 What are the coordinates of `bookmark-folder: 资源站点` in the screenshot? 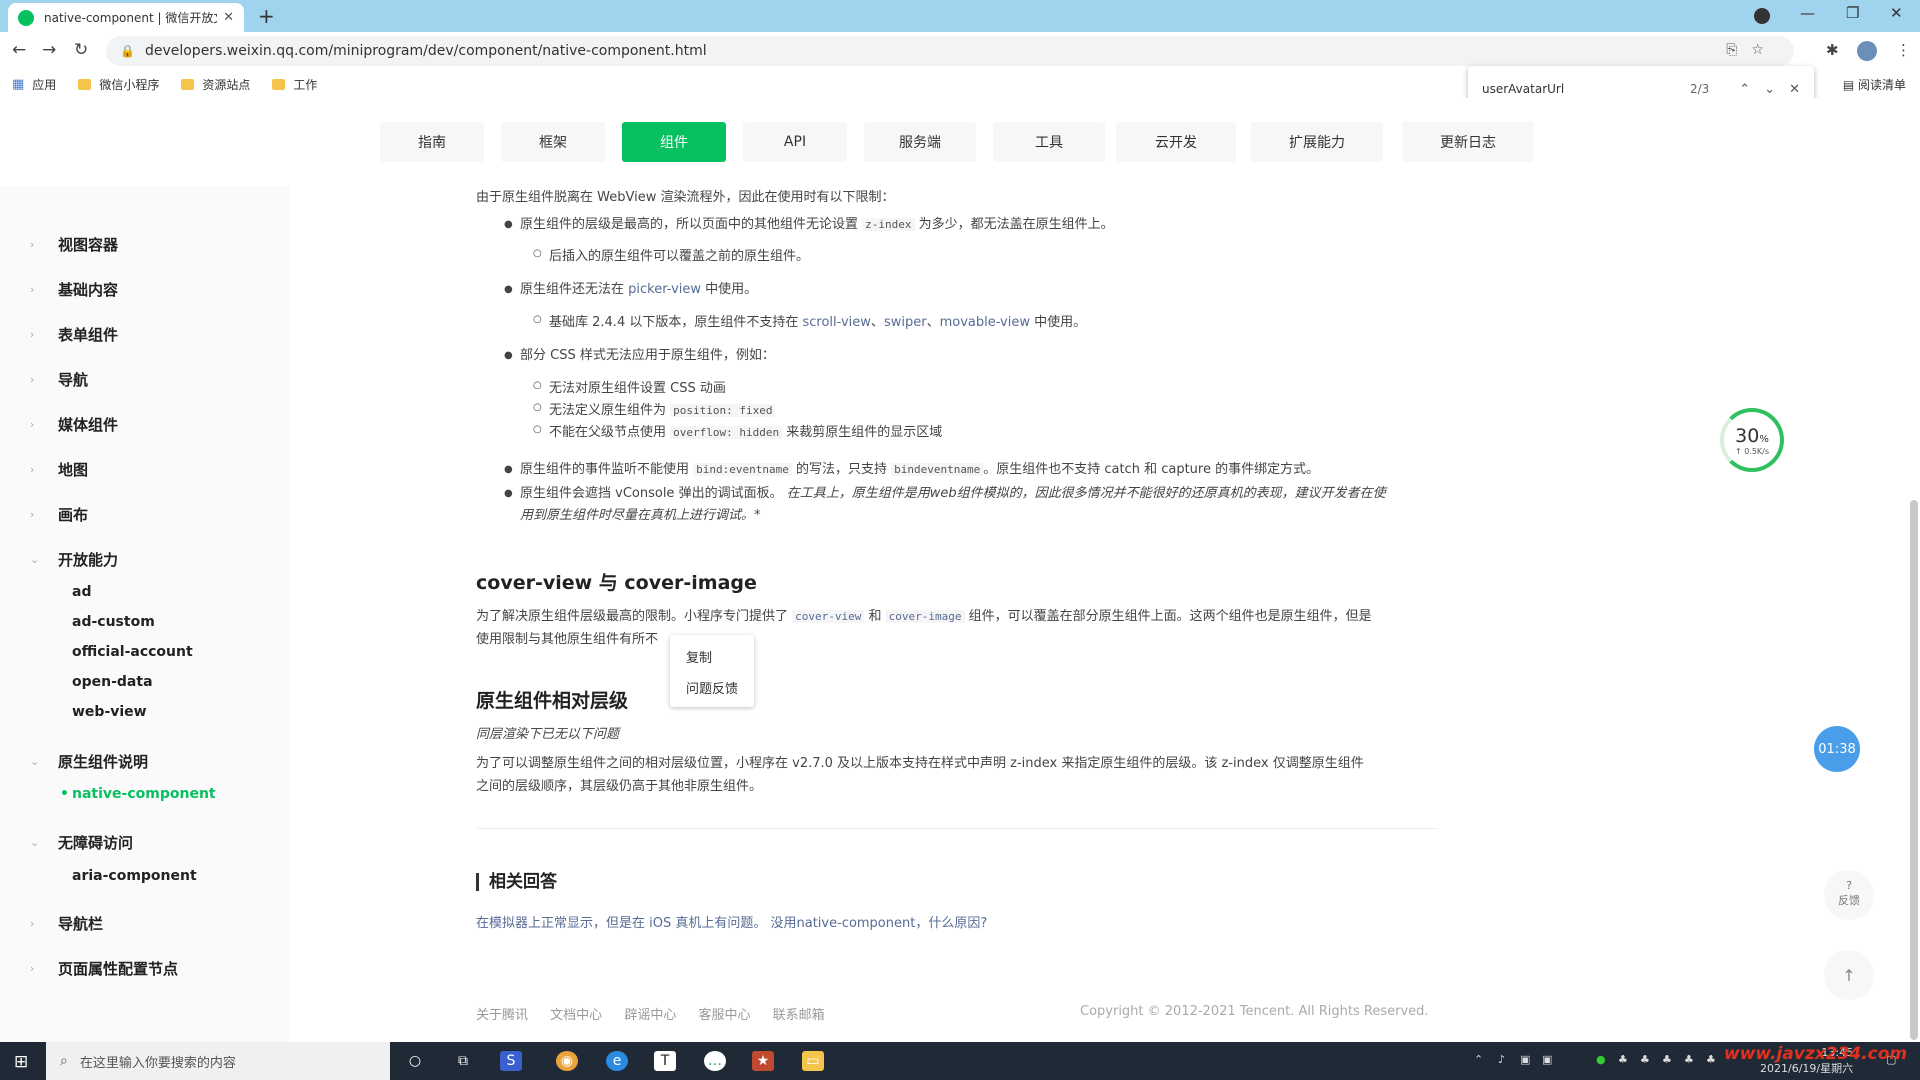 It's located at (215, 84).